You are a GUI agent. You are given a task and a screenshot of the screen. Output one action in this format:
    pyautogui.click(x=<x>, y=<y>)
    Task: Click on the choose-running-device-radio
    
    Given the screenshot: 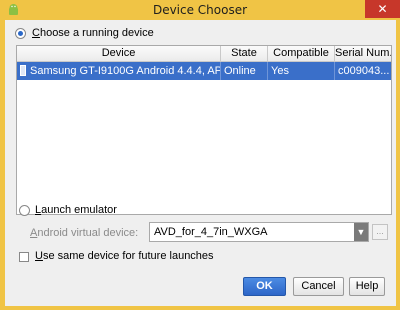 What is the action you would take?
    pyautogui.click(x=20, y=33)
    